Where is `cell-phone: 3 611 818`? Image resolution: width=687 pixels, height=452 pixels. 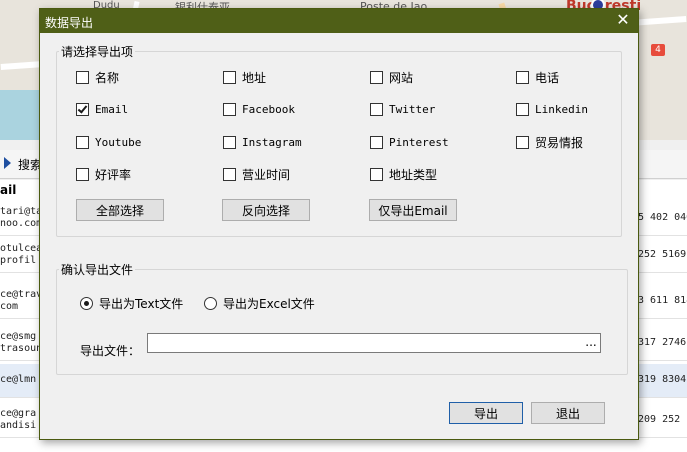
cell-phone: 3 611 818 is located at coordinates (662, 300).